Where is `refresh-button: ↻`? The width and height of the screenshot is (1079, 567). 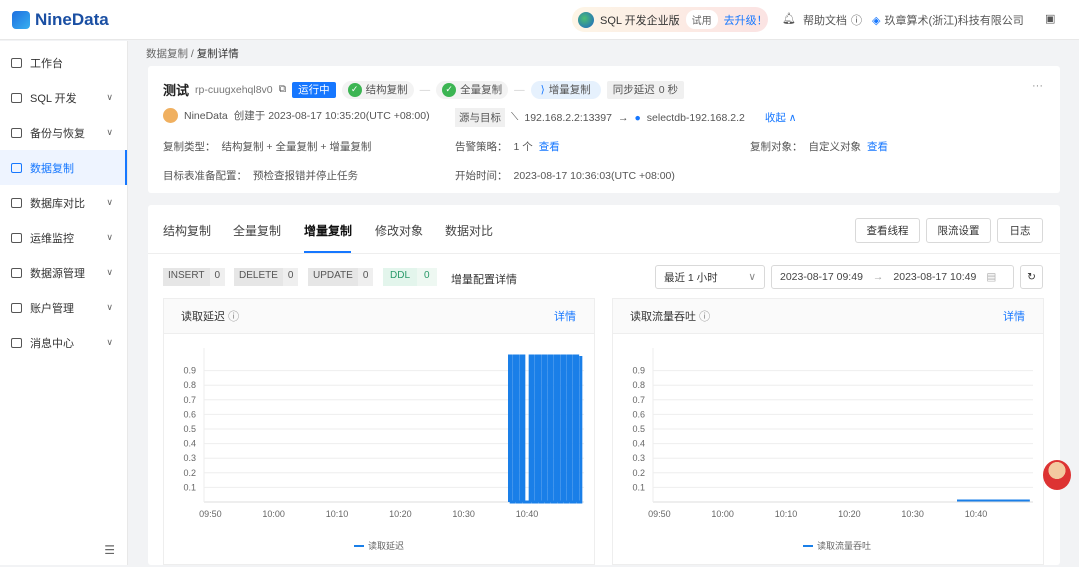
refresh-button: ↻ is located at coordinates (1031, 277).